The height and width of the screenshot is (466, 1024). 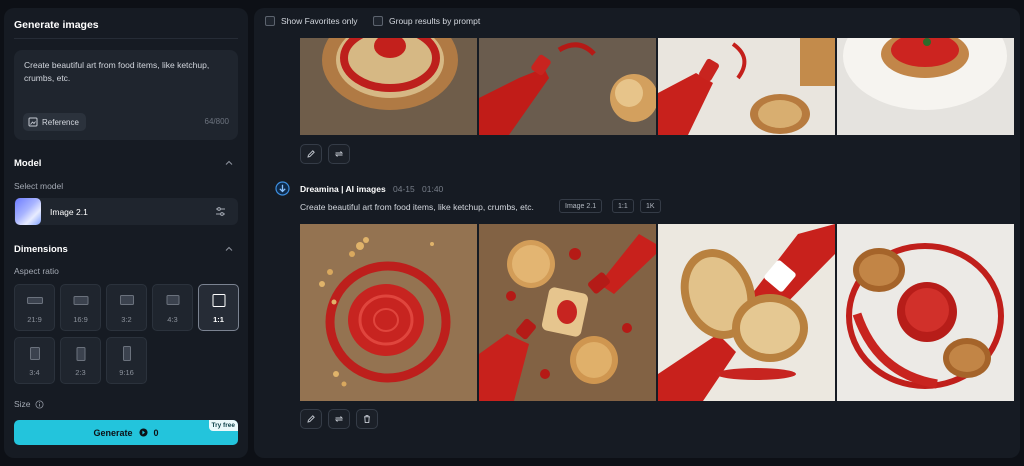 What do you see at coordinates (56, 25) in the screenshot?
I see `panel-title: Generate images` at bounding box center [56, 25].